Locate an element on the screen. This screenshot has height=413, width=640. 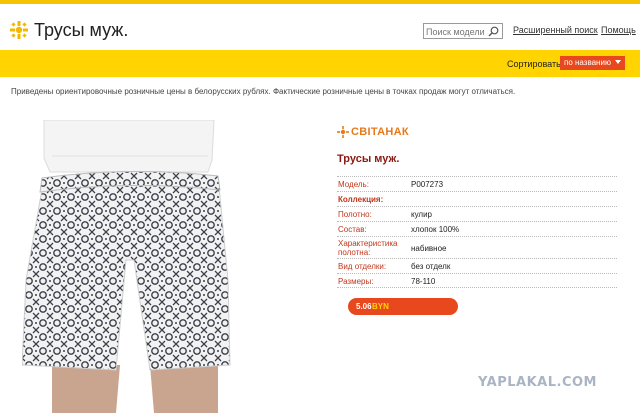
spec-label: Состав: is located at coordinates (352, 229).